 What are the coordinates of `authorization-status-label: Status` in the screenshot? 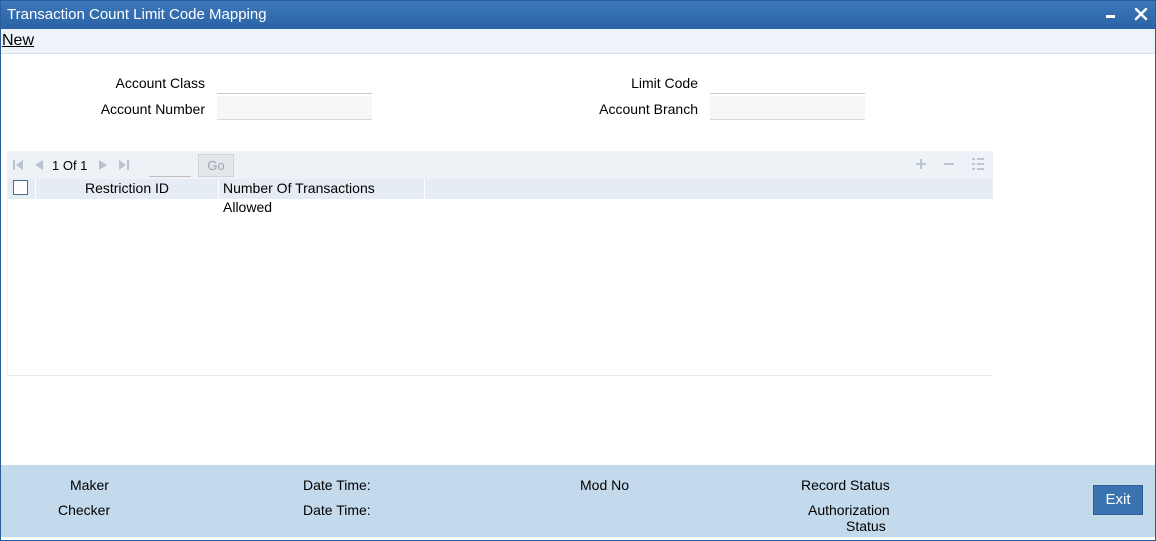 It's located at (866, 526).